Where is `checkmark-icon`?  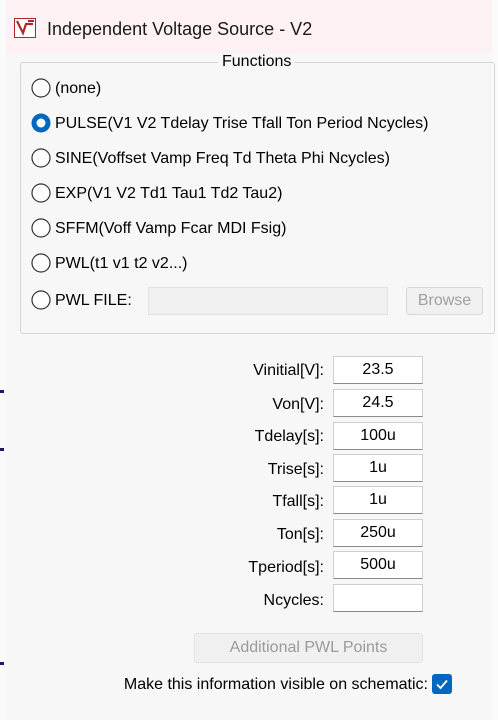
checkmark-icon is located at coordinates (442, 684).